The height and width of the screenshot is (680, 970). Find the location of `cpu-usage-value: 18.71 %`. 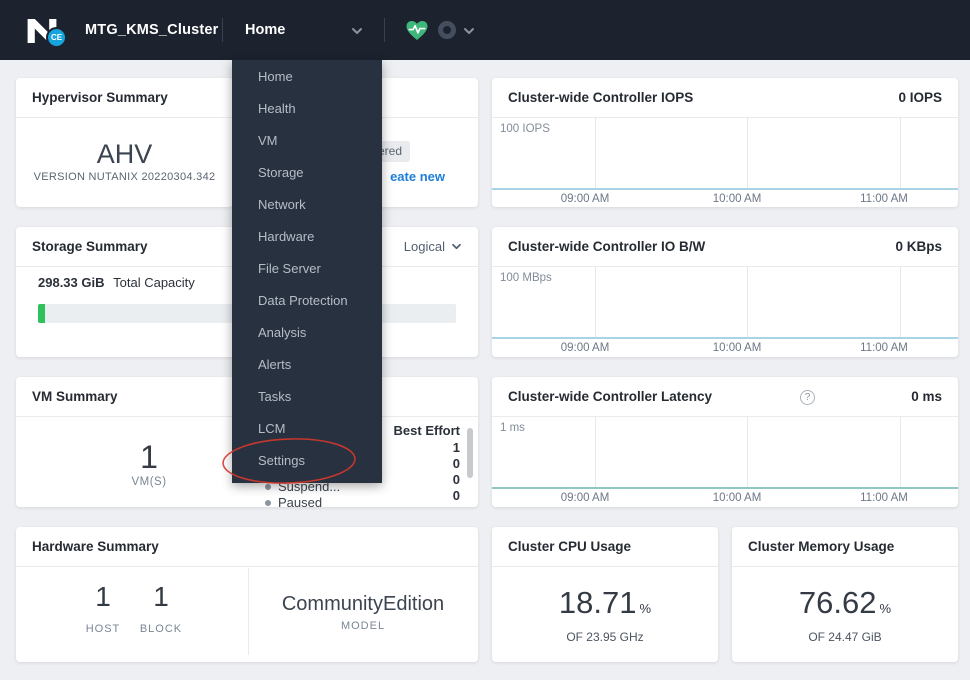

cpu-usage-value: 18.71 % is located at coordinates (605, 603).